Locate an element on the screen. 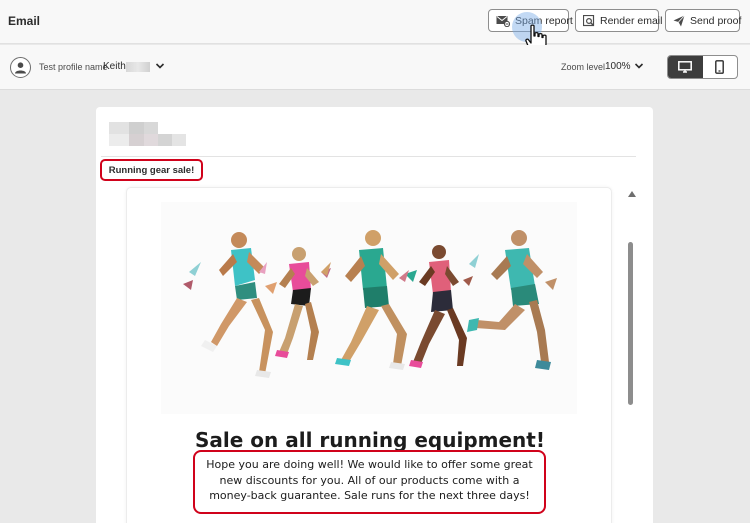  mobile-icon is located at coordinates (720, 67).